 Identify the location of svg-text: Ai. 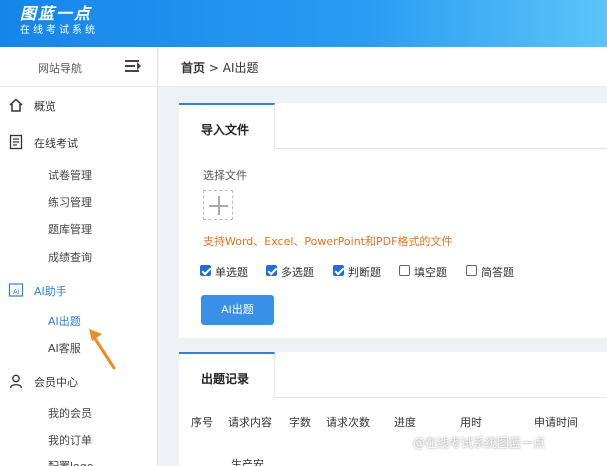
(16, 292).